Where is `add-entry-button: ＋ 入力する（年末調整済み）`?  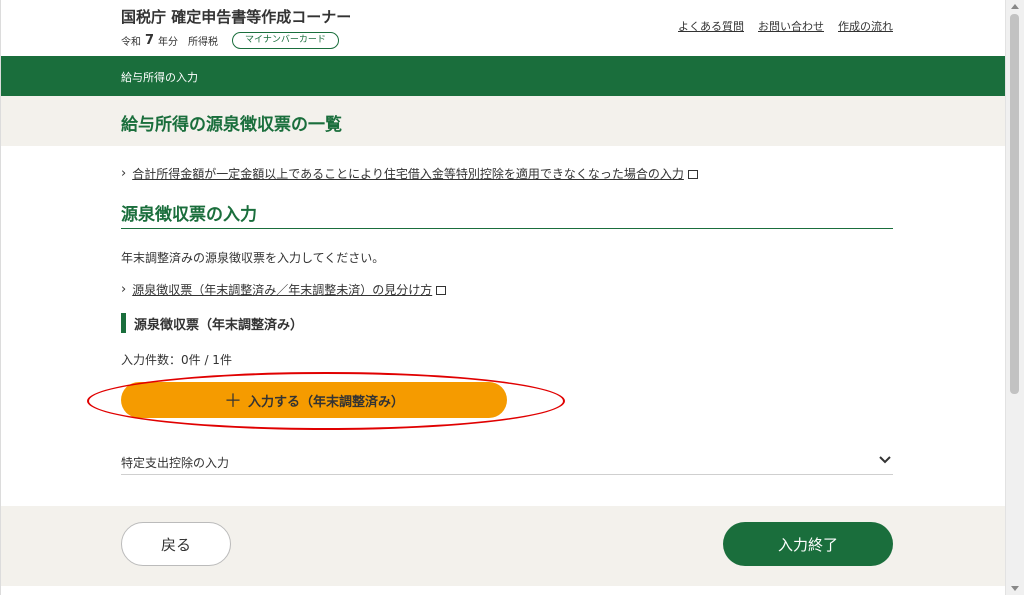 add-entry-button: ＋ 入力する（年末調整済み） is located at coordinates (314, 400).